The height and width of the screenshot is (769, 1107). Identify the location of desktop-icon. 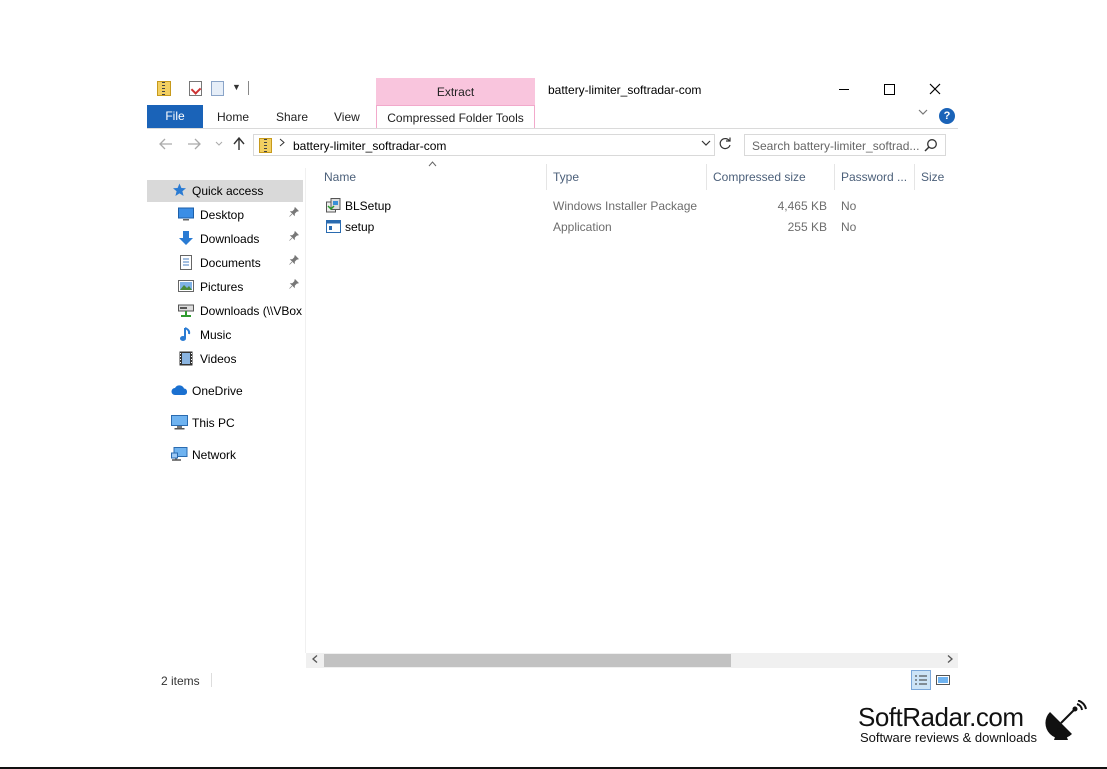
(186, 214).